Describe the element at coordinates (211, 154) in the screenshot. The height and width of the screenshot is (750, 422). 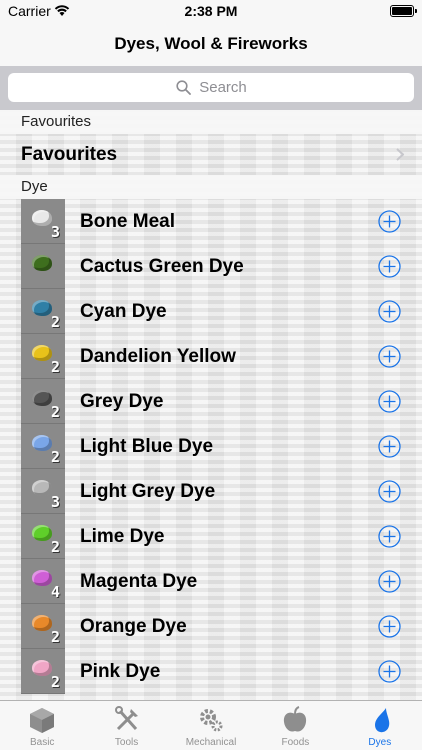
I see `favourites-row: Favourites` at that location.